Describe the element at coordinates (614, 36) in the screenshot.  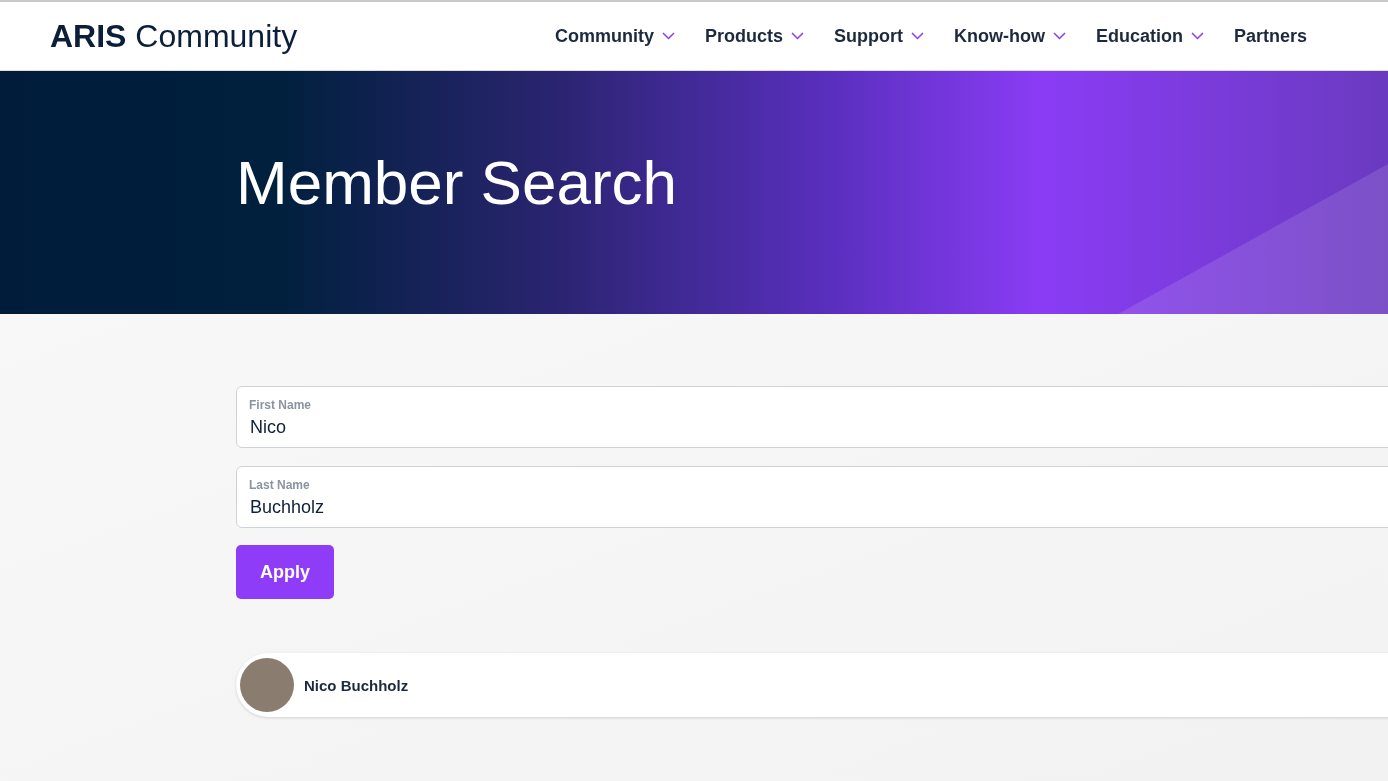
I see `nav-menu-item: Community` at that location.